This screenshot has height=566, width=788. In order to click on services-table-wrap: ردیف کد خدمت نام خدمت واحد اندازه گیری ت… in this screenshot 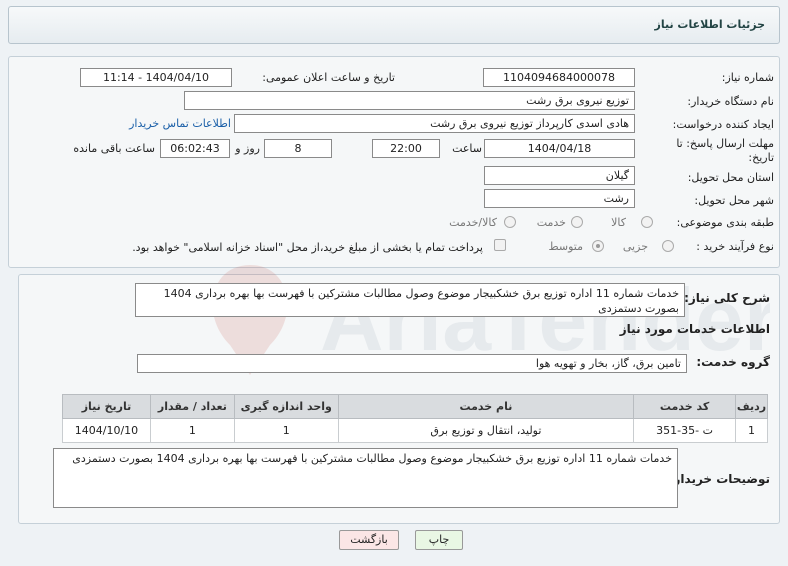, I will do `click(415, 418)`.